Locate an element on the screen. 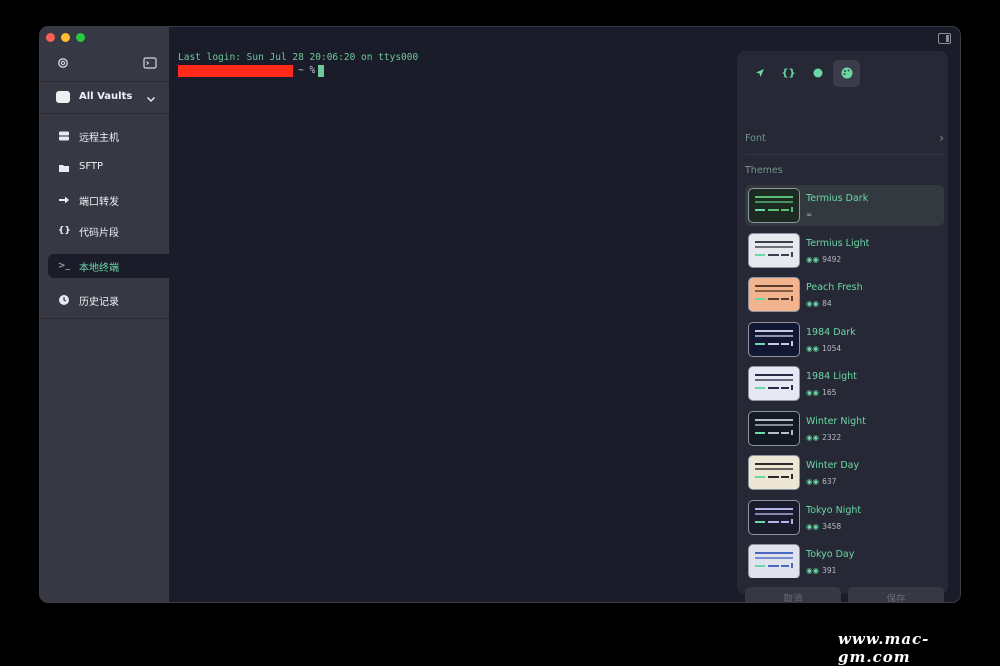 The width and height of the screenshot is (1000, 666). sidebar-item-label: 端口转发 is located at coordinates (99, 202).